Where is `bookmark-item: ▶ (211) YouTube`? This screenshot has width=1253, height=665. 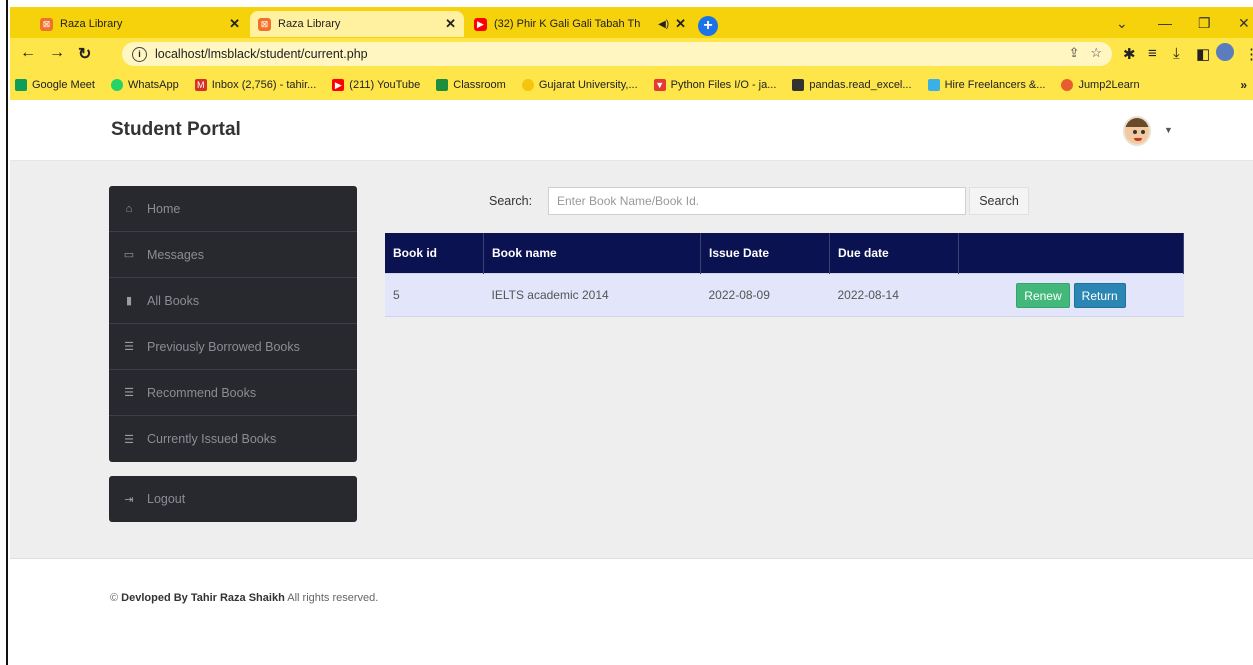 bookmark-item: ▶ (211) YouTube is located at coordinates (376, 85).